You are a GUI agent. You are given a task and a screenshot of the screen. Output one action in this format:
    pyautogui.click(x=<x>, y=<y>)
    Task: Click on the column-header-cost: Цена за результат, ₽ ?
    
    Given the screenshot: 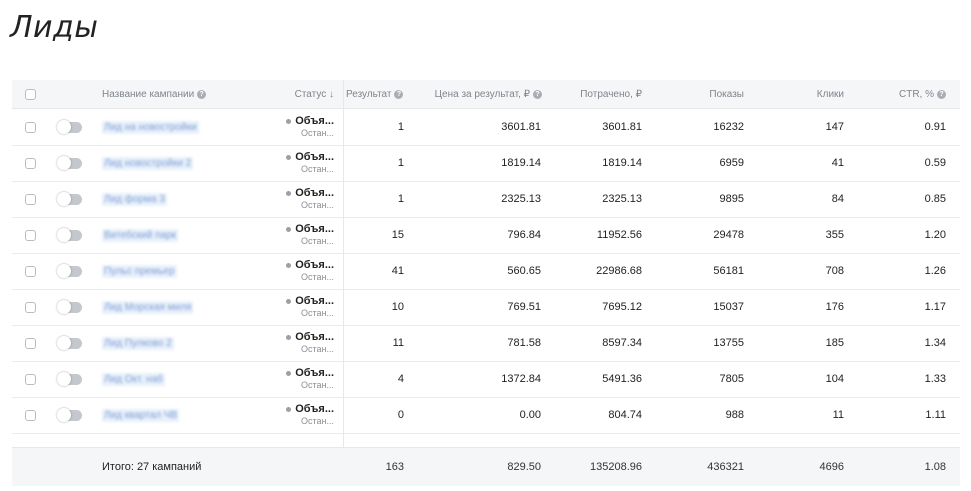 What is the action you would take?
    pyautogui.click(x=477, y=94)
    